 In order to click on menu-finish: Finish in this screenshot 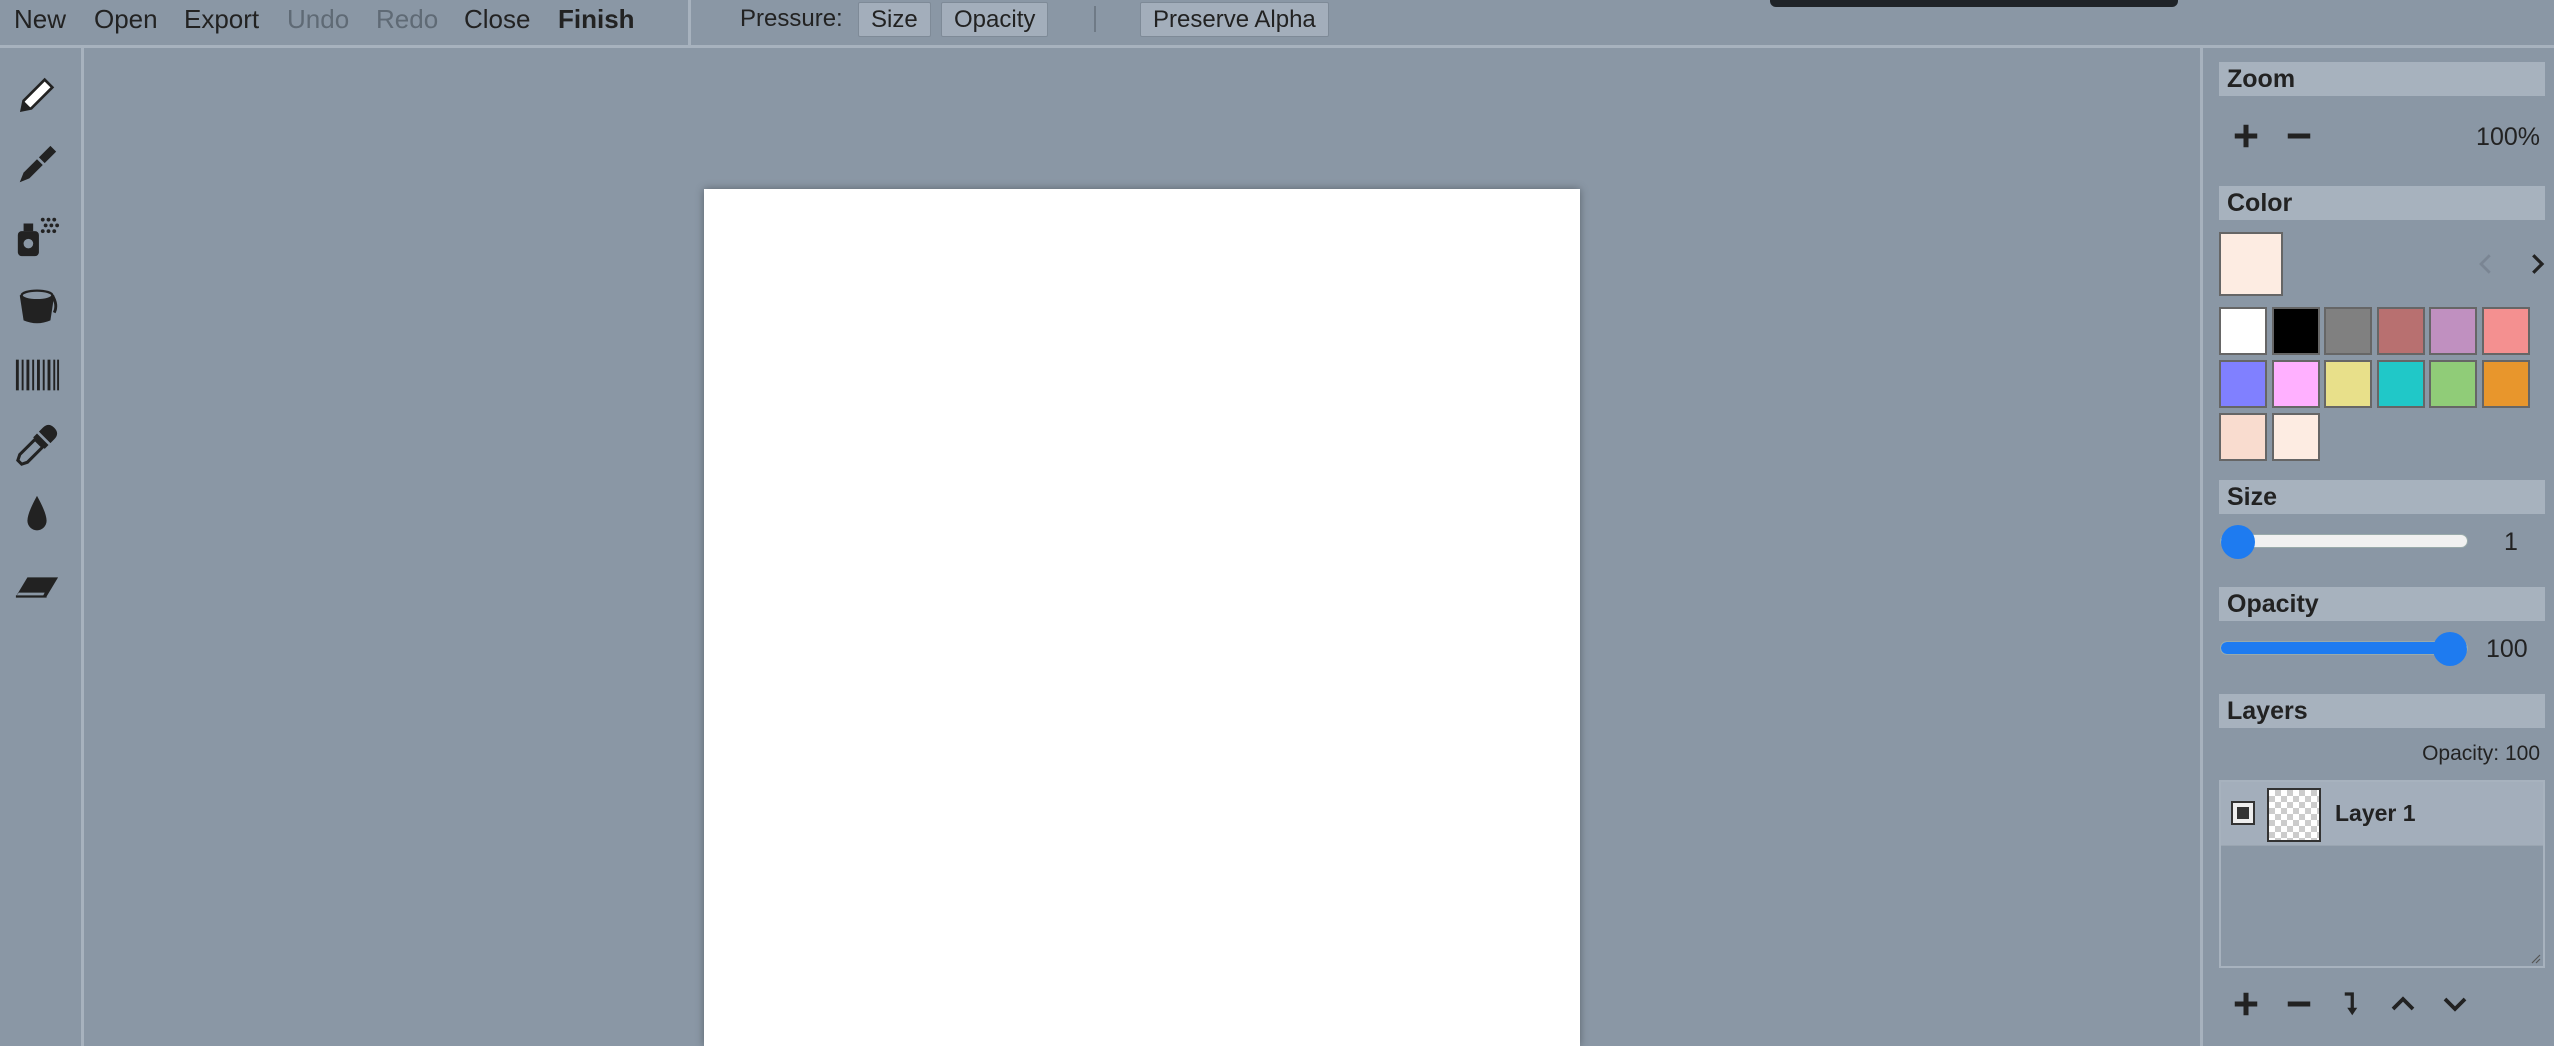, I will do `click(596, 19)`.